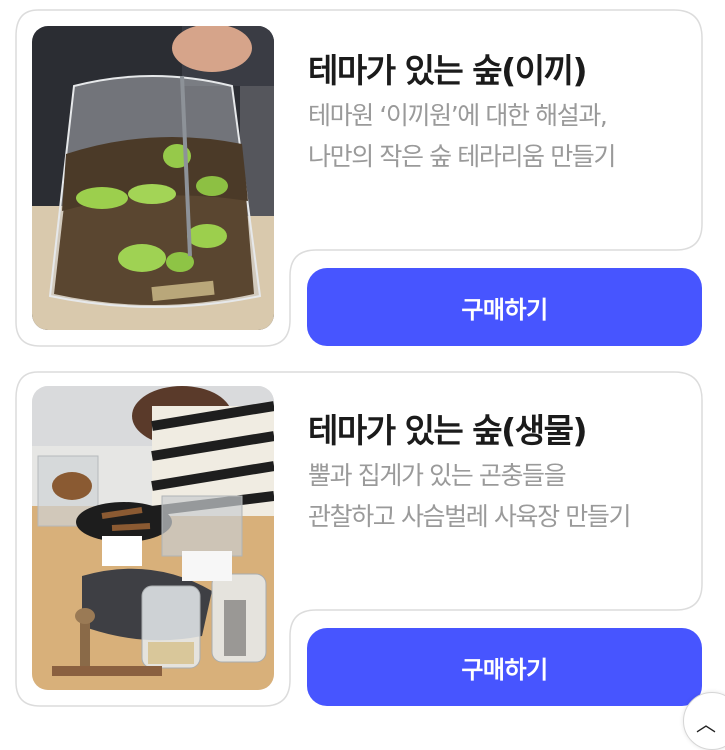 Image resolution: width=725 pixels, height=750 pixels. Describe the element at coordinates (498, 136) in the screenshot. I see `product-description: 테마원 ‘이끼원’에 대한 해설과, 나만의 작은 숲 테라리움 만들기` at that location.